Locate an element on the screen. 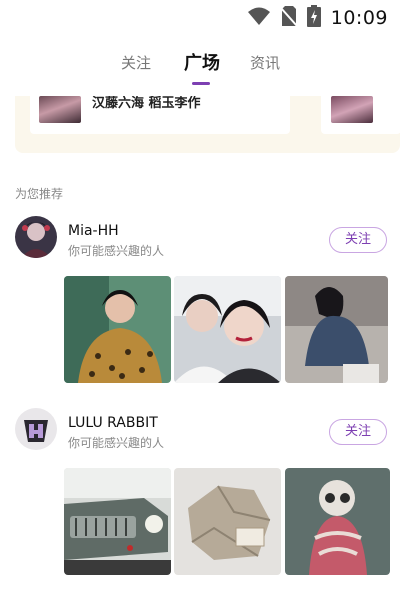 This screenshot has height=600, width=400. active-tab-indicator is located at coordinates (201, 83).